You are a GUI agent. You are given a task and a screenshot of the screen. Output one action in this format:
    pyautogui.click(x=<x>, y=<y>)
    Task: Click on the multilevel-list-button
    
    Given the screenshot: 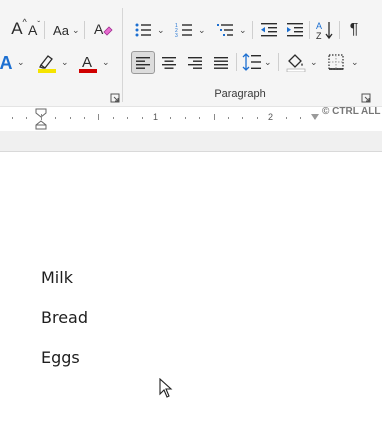 What is the action you would take?
    pyautogui.click(x=225, y=30)
    